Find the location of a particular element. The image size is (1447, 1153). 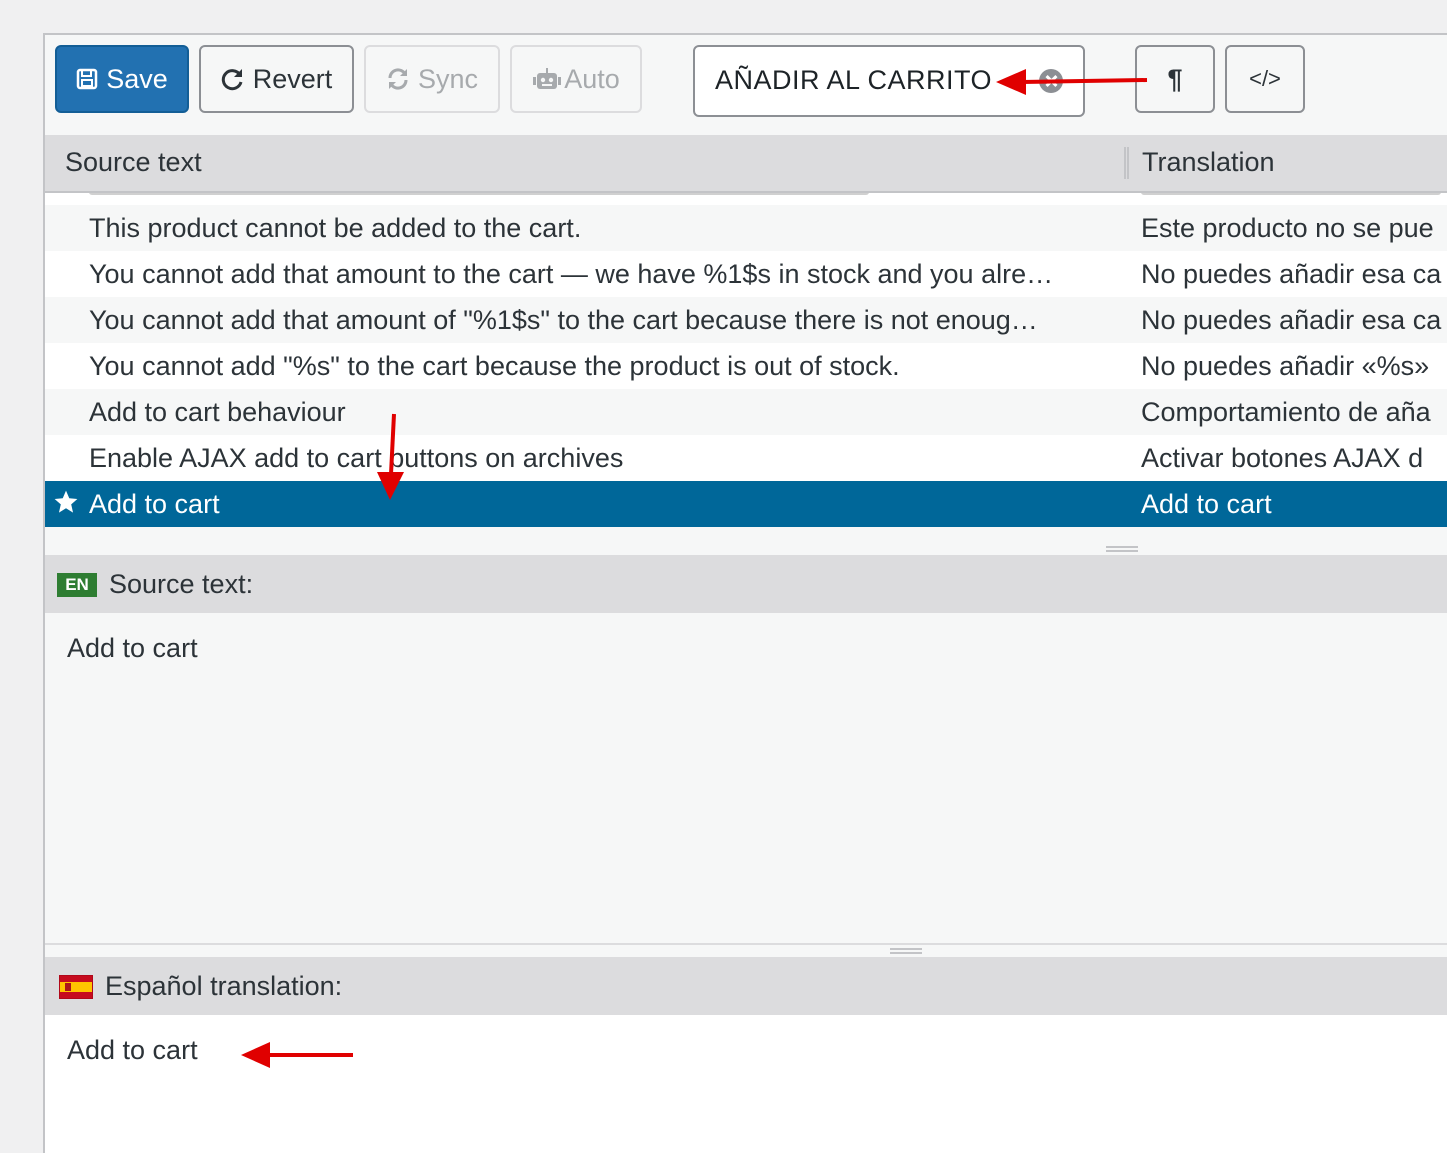

list-item-selected: Add to cart Add to cart is located at coordinates (746, 504).